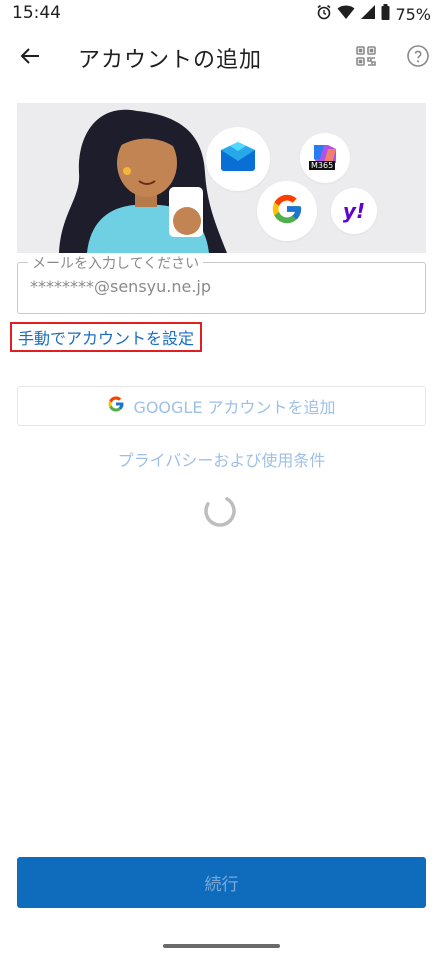 This screenshot has height=960, width=443. I want to click on email-field: メールを入力してください ********@sensyu.ne.jp, so click(221, 283).